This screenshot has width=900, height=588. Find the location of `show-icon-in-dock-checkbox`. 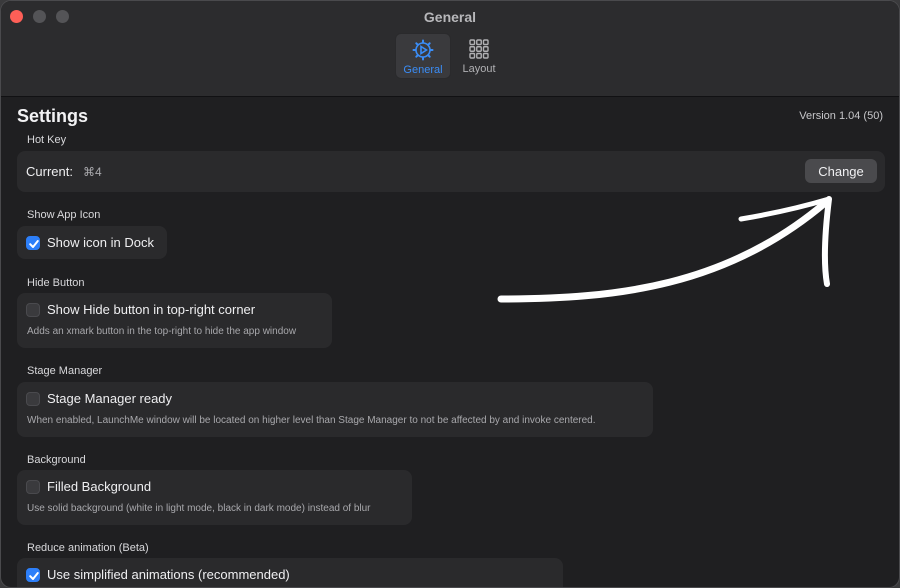

show-icon-in-dock-checkbox is located at coordinates (33, 243).